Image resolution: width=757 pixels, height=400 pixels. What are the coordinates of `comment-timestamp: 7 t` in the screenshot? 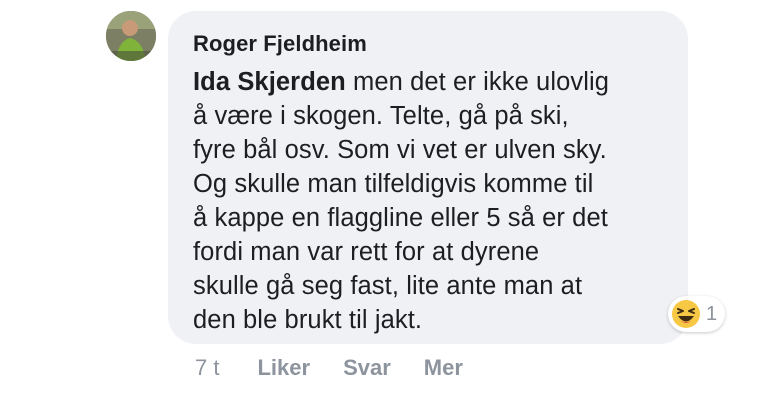 It's located at (207, 368).